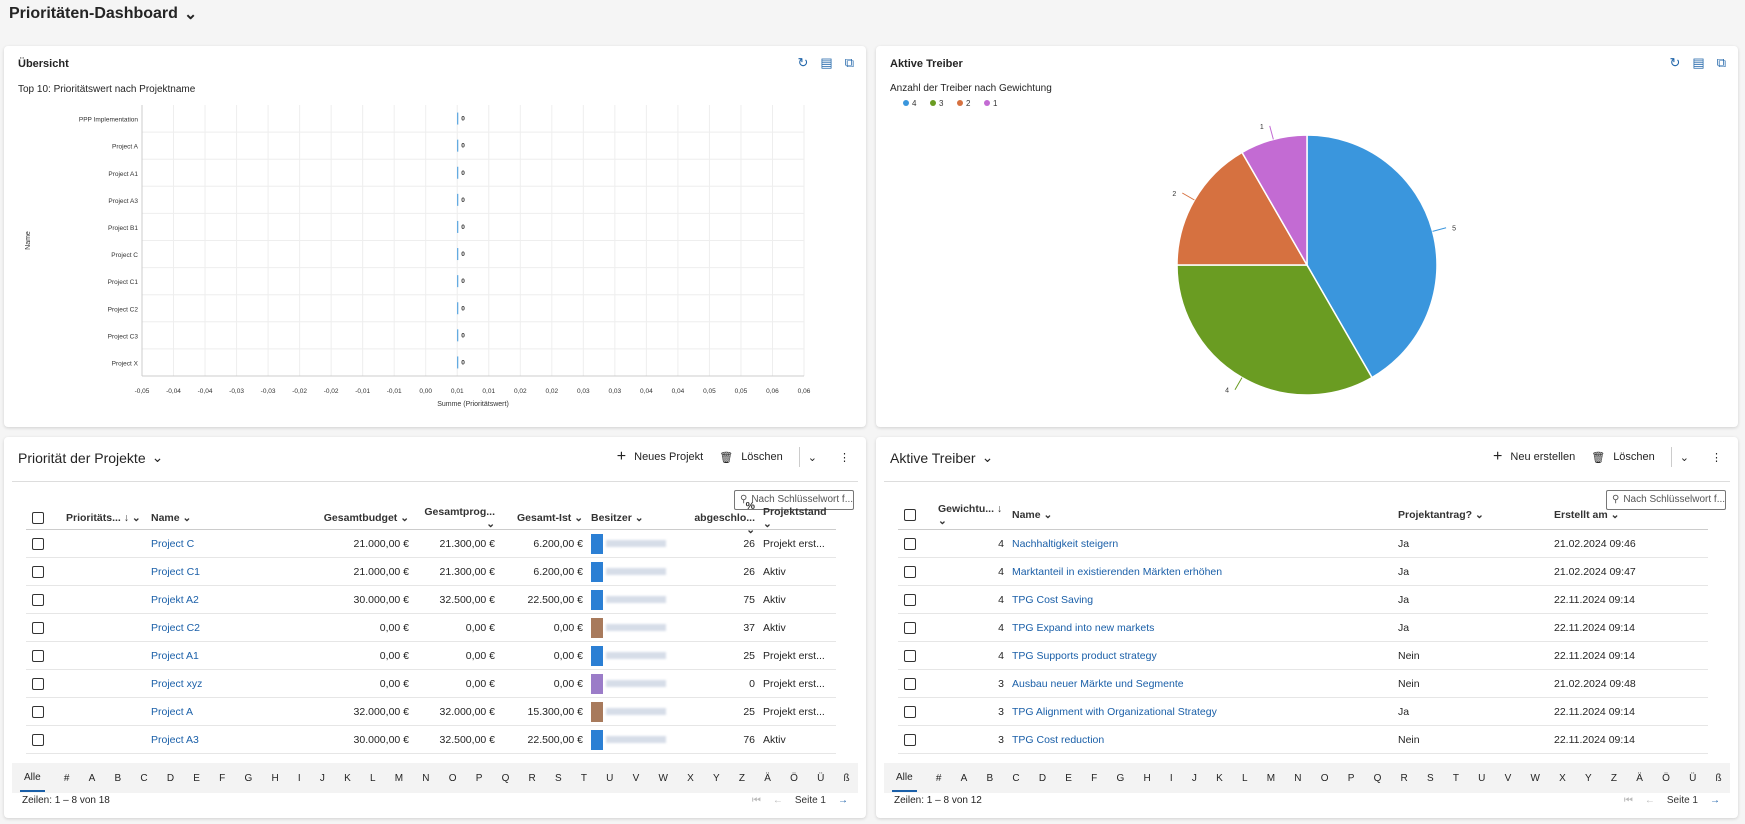 The height and width of the screenshot is (824, 1745). Describe the element at coordinates (399, 778) in the screenshot. I see `alphabet-letter-M: M` at that location.